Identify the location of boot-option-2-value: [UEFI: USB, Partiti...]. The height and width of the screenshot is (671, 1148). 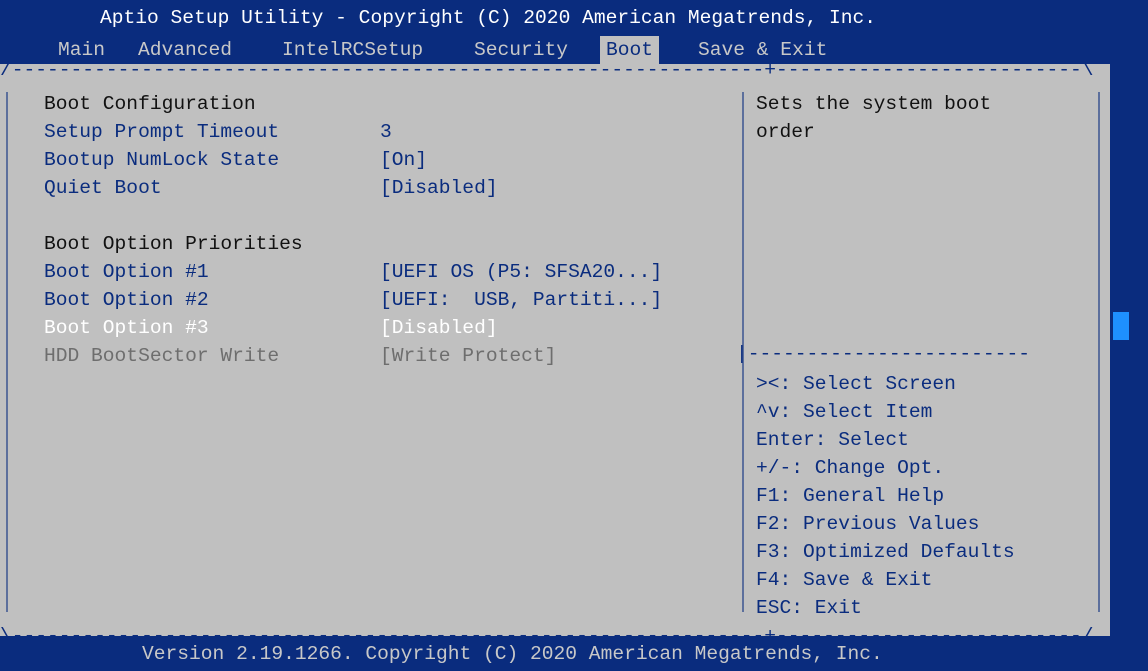
(521, 300).